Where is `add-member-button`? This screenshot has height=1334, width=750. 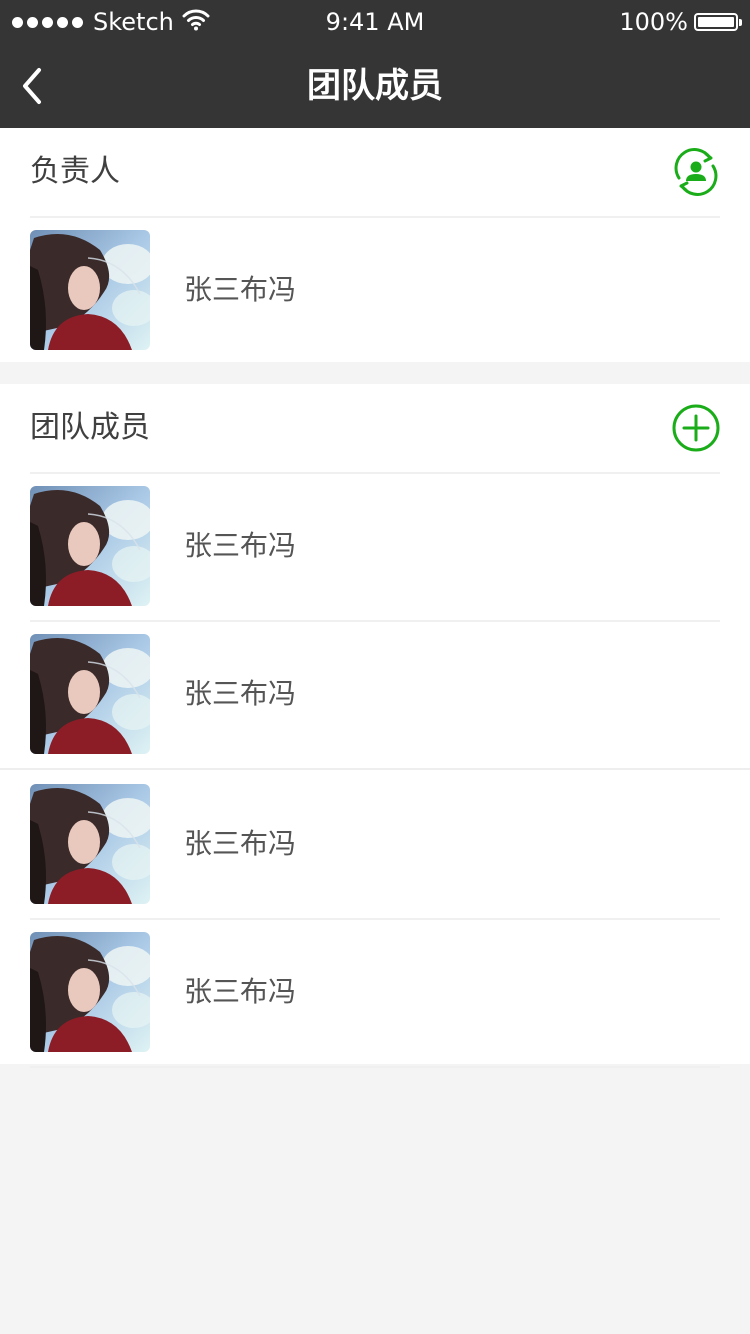
add-member-button is located at coordinates (696, 428).